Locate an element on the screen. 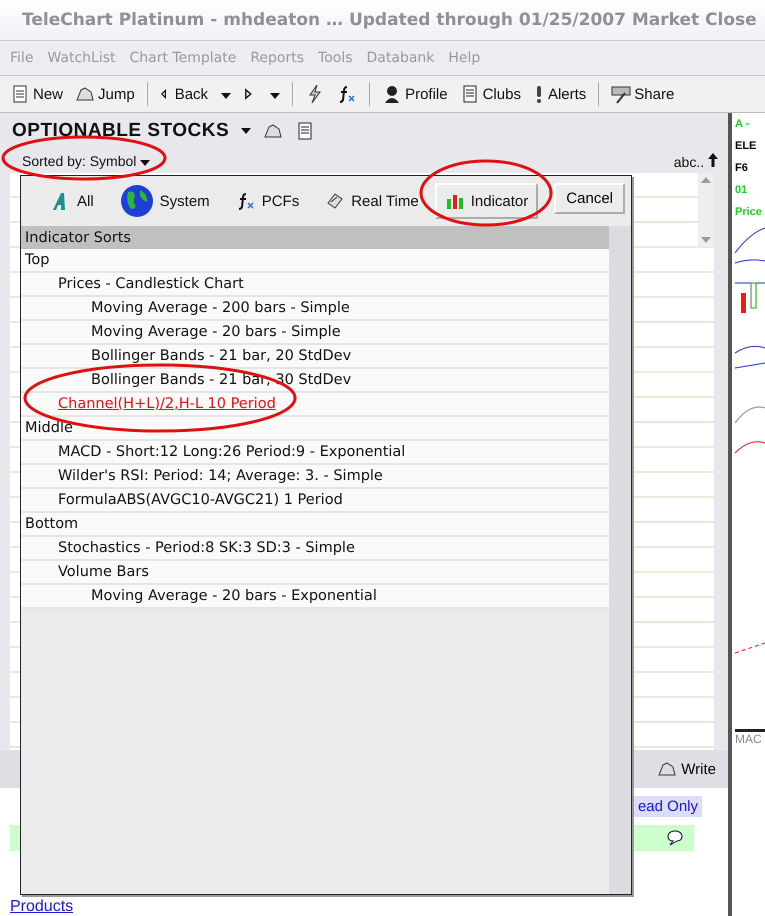 This screenshot has width=765, height=916. indicator-item: Top is located at coordinates (315, 261).